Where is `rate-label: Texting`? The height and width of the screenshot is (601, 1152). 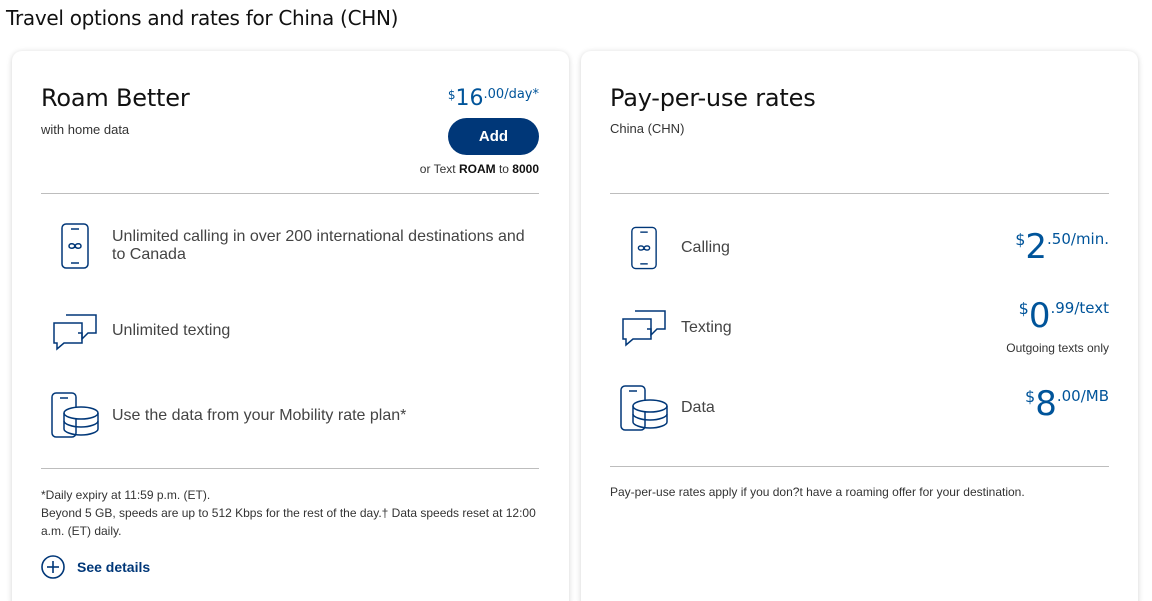
rate-label: Texting is located at coordinates (706, 327).